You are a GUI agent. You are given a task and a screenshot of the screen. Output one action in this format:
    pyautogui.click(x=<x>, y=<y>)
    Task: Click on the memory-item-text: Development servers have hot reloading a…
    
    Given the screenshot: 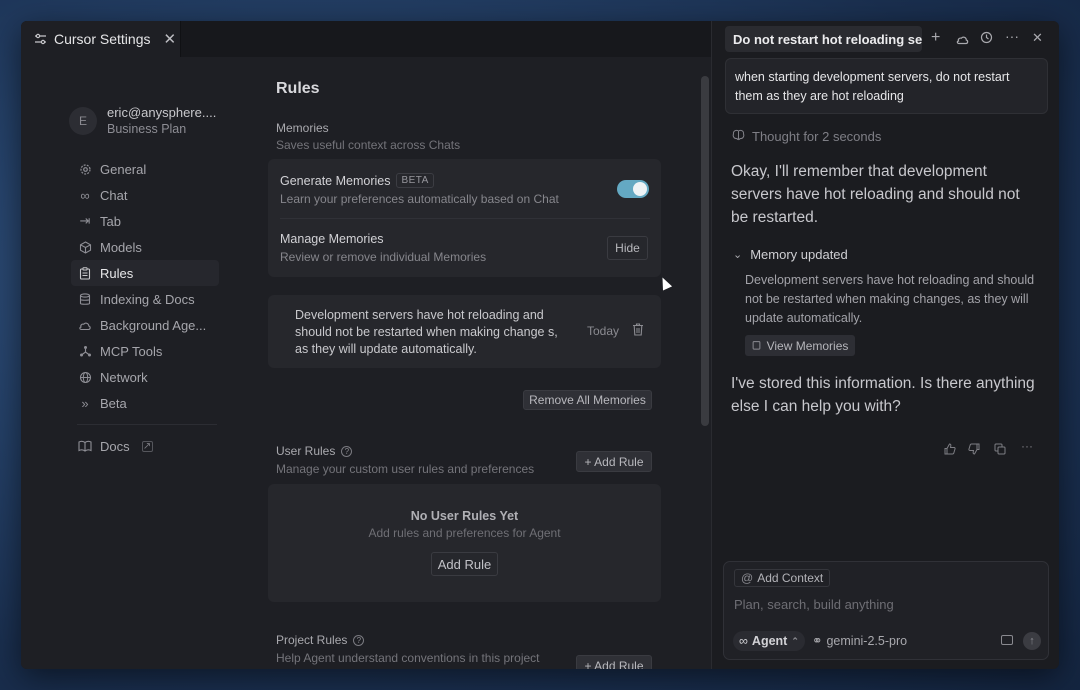 What is the action you would take?
    pyautogui.click(x=426, y=332)
    